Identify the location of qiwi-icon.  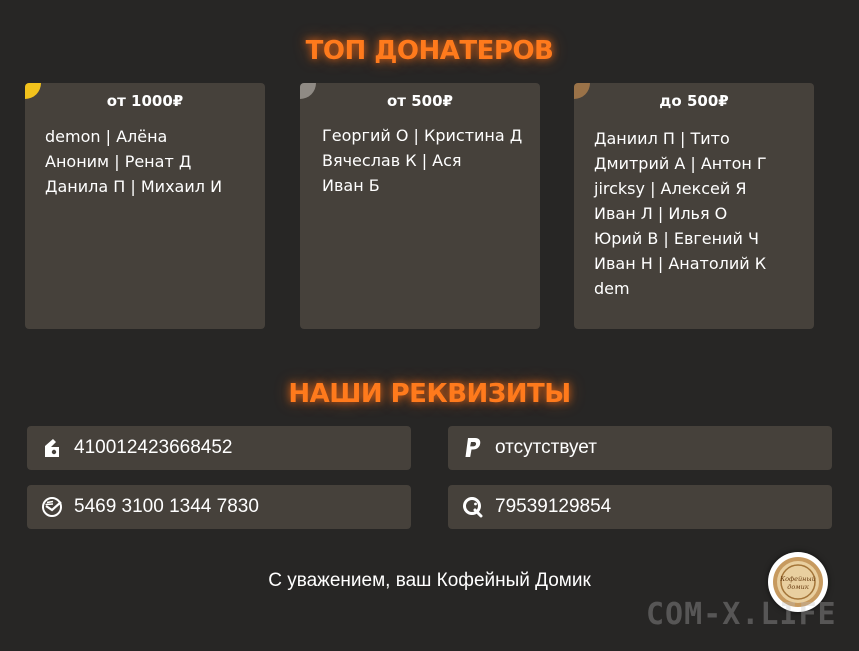
(473, 507).